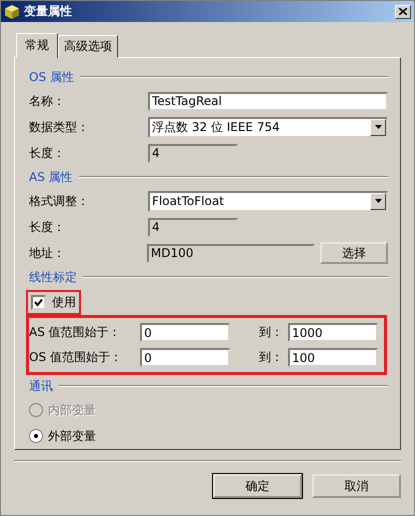  What do you see at coordinates (88, 46) in the screenshot?
I see `tab: 高级选项` at bounding box center [88, 46].